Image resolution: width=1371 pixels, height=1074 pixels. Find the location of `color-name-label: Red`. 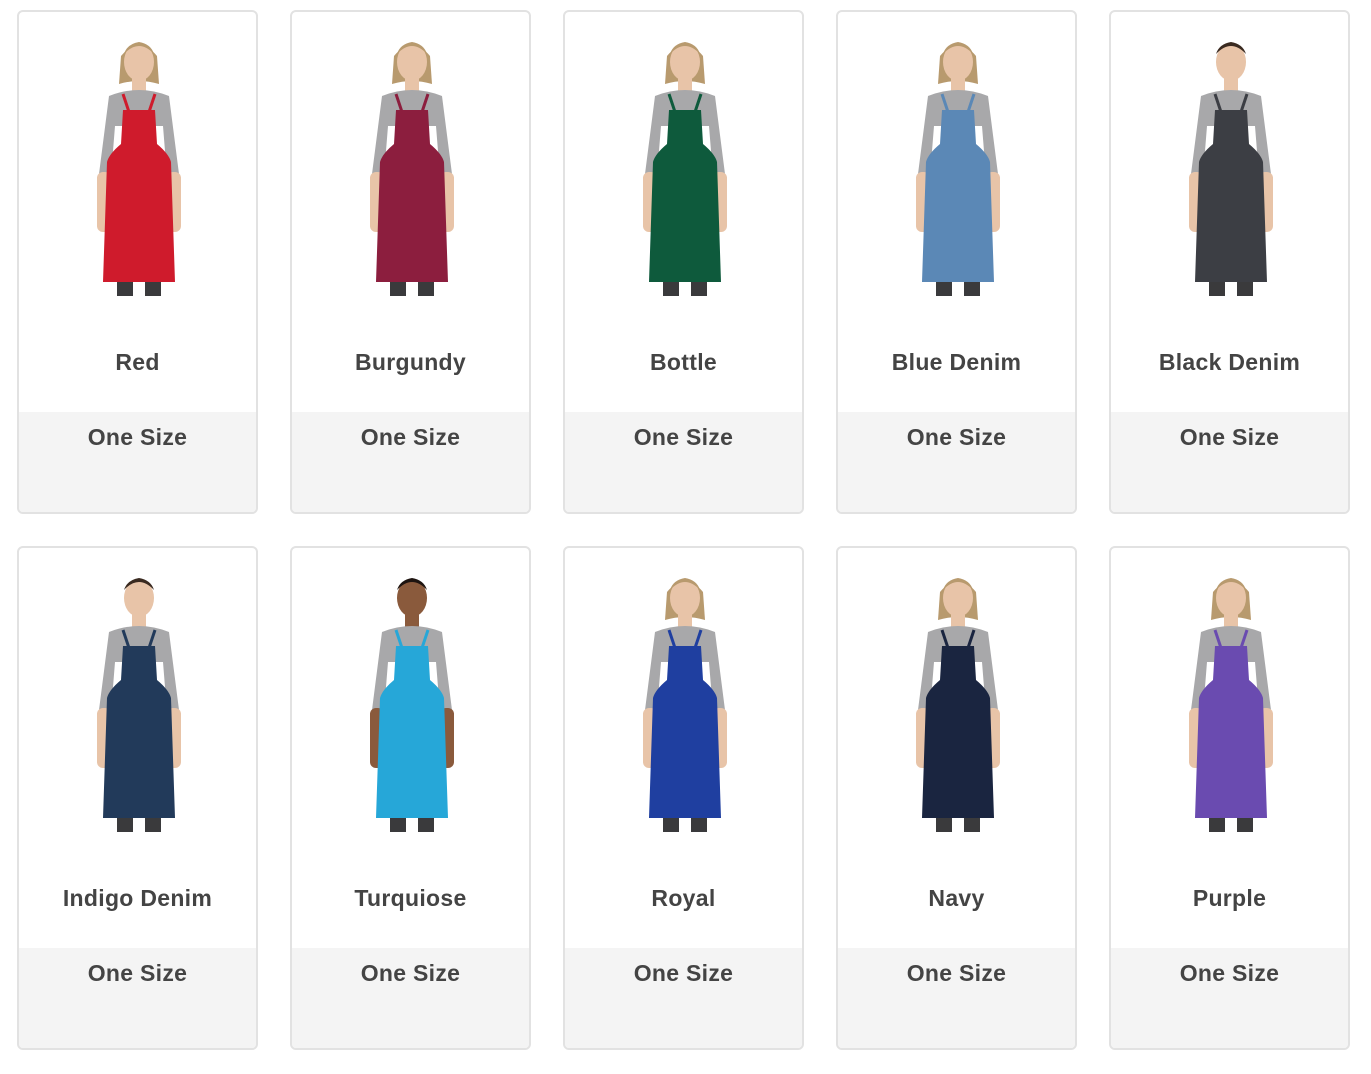

color-name-label: Red is located at coordinates (137, 361).